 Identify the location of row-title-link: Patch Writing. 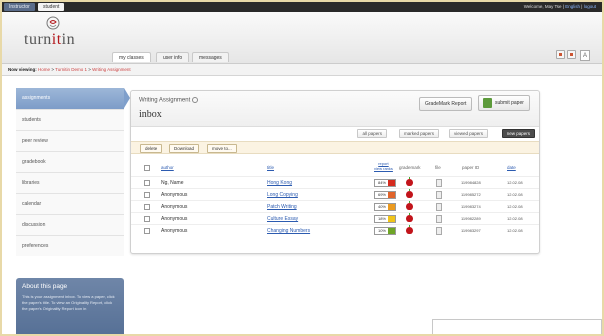
(282, 207).